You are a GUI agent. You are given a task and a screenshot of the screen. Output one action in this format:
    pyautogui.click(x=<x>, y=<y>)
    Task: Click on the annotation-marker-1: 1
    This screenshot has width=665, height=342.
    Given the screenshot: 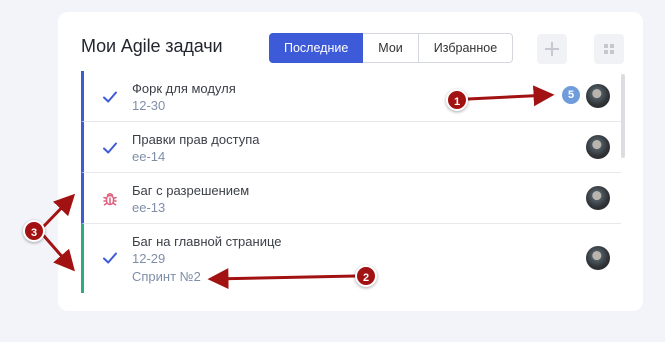 What is the action you would take?
    pyautogui.click(x=457, y=100)
    